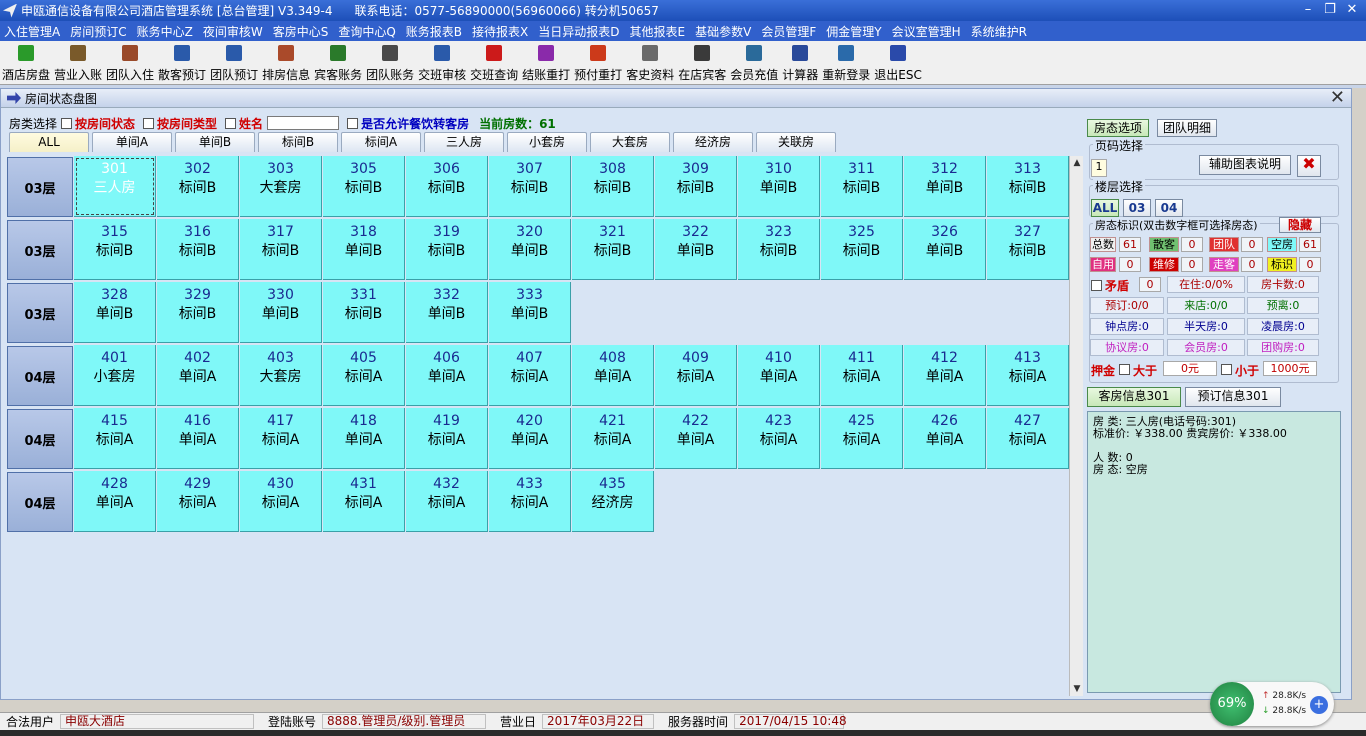 Image resolution: width=1366 pixels, height=736 pixels. I want to click on room-cell-327: 327 标间B, so click(1028, 249).